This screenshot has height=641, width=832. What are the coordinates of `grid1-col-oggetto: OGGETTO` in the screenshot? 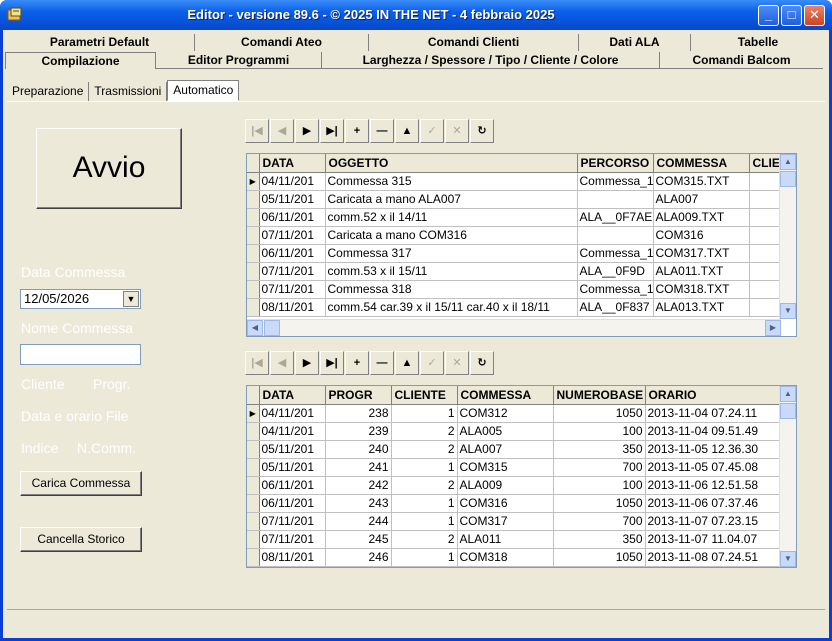 It's located at (451, 163).